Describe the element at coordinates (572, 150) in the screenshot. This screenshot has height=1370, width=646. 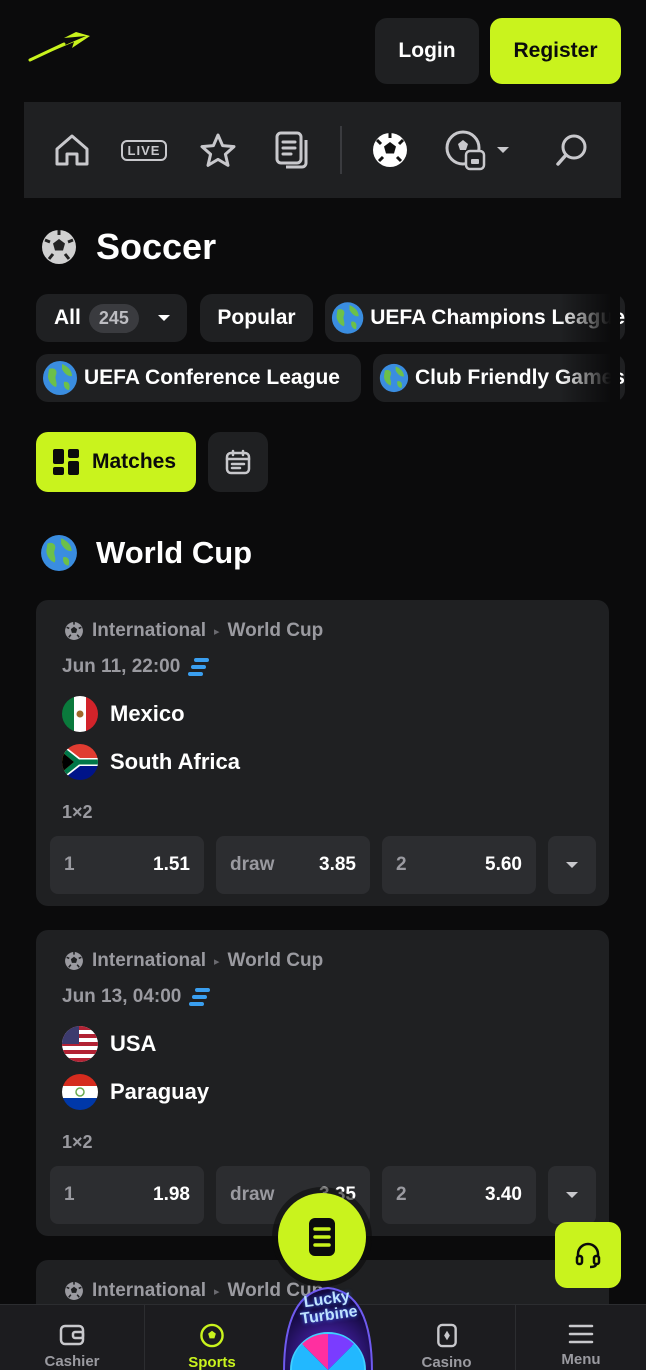
I see `search-icon` at that location.